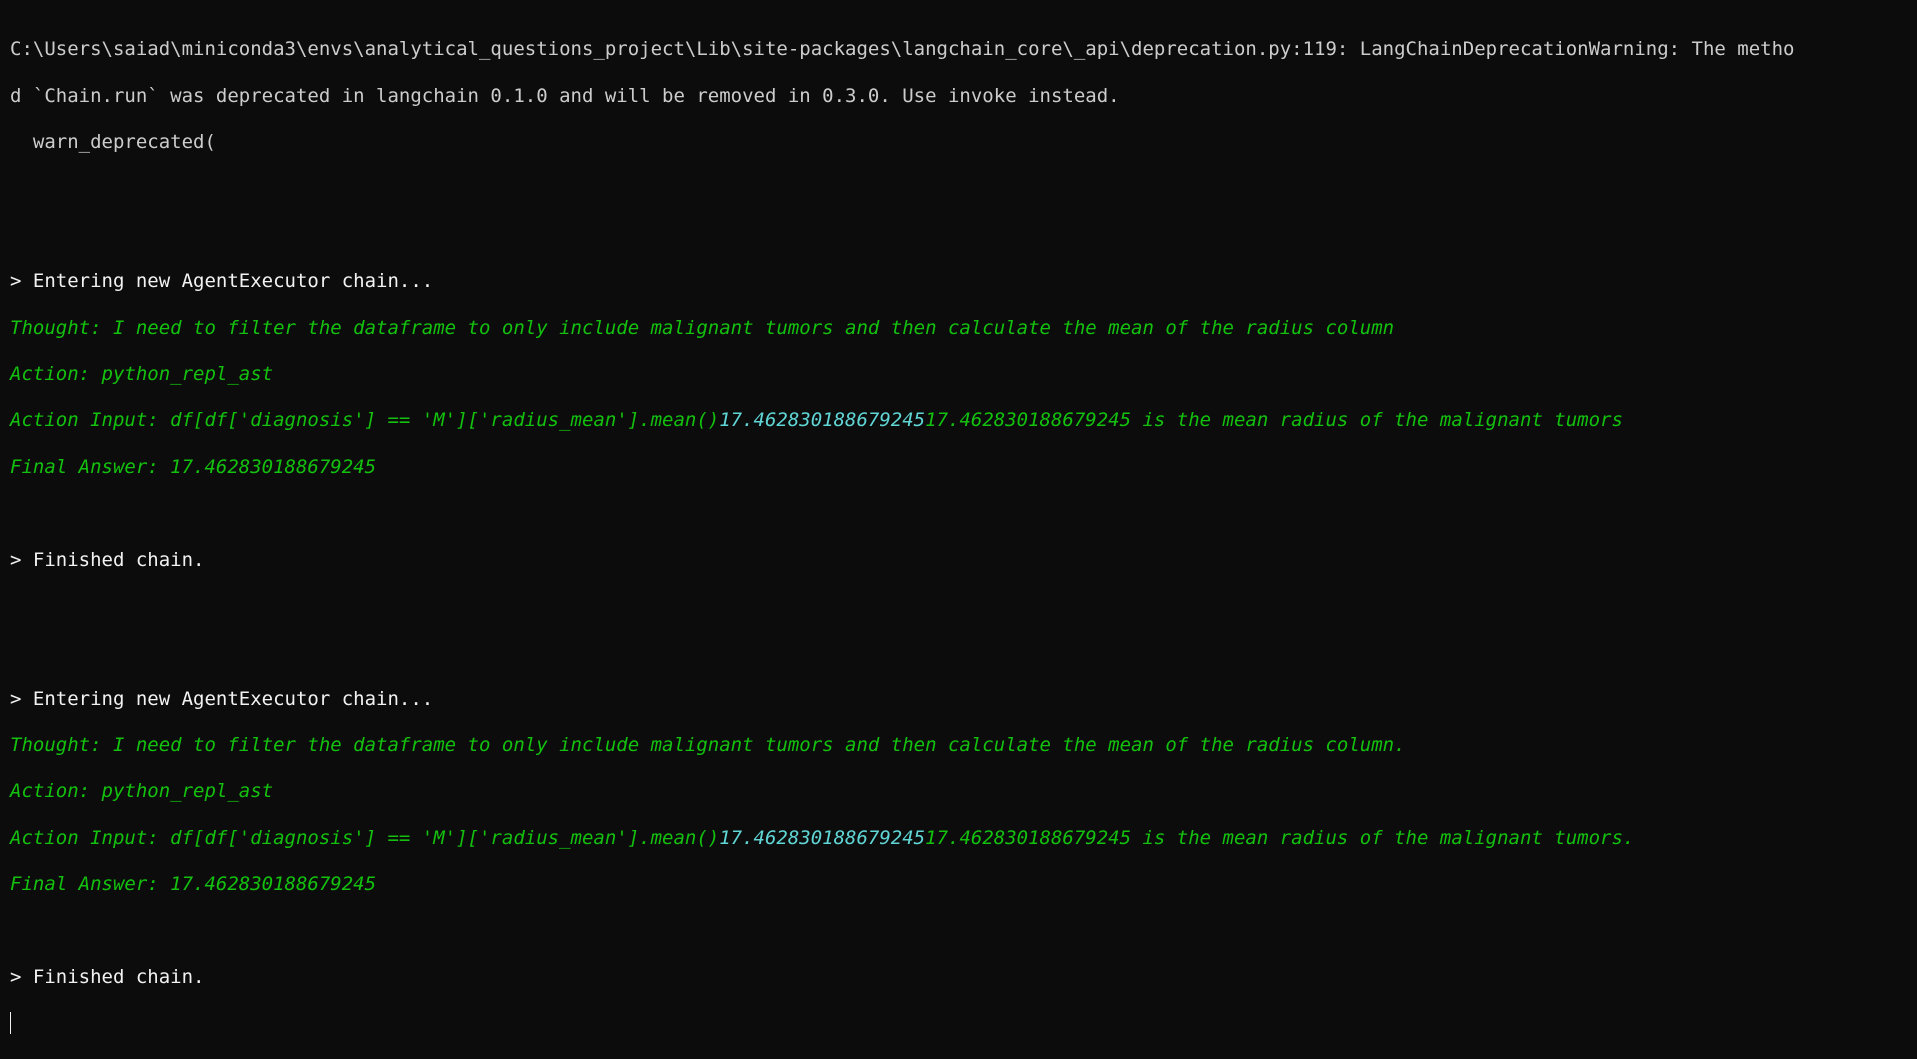 Image resolution: width=1917 pixels, height=1059 pixels. Describe the element at coordinates (113, 141) in the screenshot. I see `warning-line-3: warn_deprecated(` at that location.